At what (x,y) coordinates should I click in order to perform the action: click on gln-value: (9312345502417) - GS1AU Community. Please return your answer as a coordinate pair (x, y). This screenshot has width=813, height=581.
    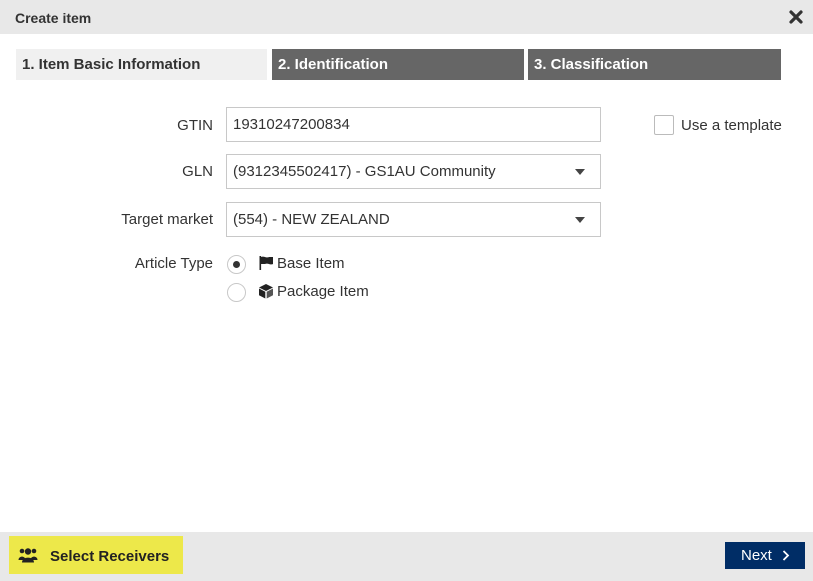
    Looking at the image, I should click on (364, 171).